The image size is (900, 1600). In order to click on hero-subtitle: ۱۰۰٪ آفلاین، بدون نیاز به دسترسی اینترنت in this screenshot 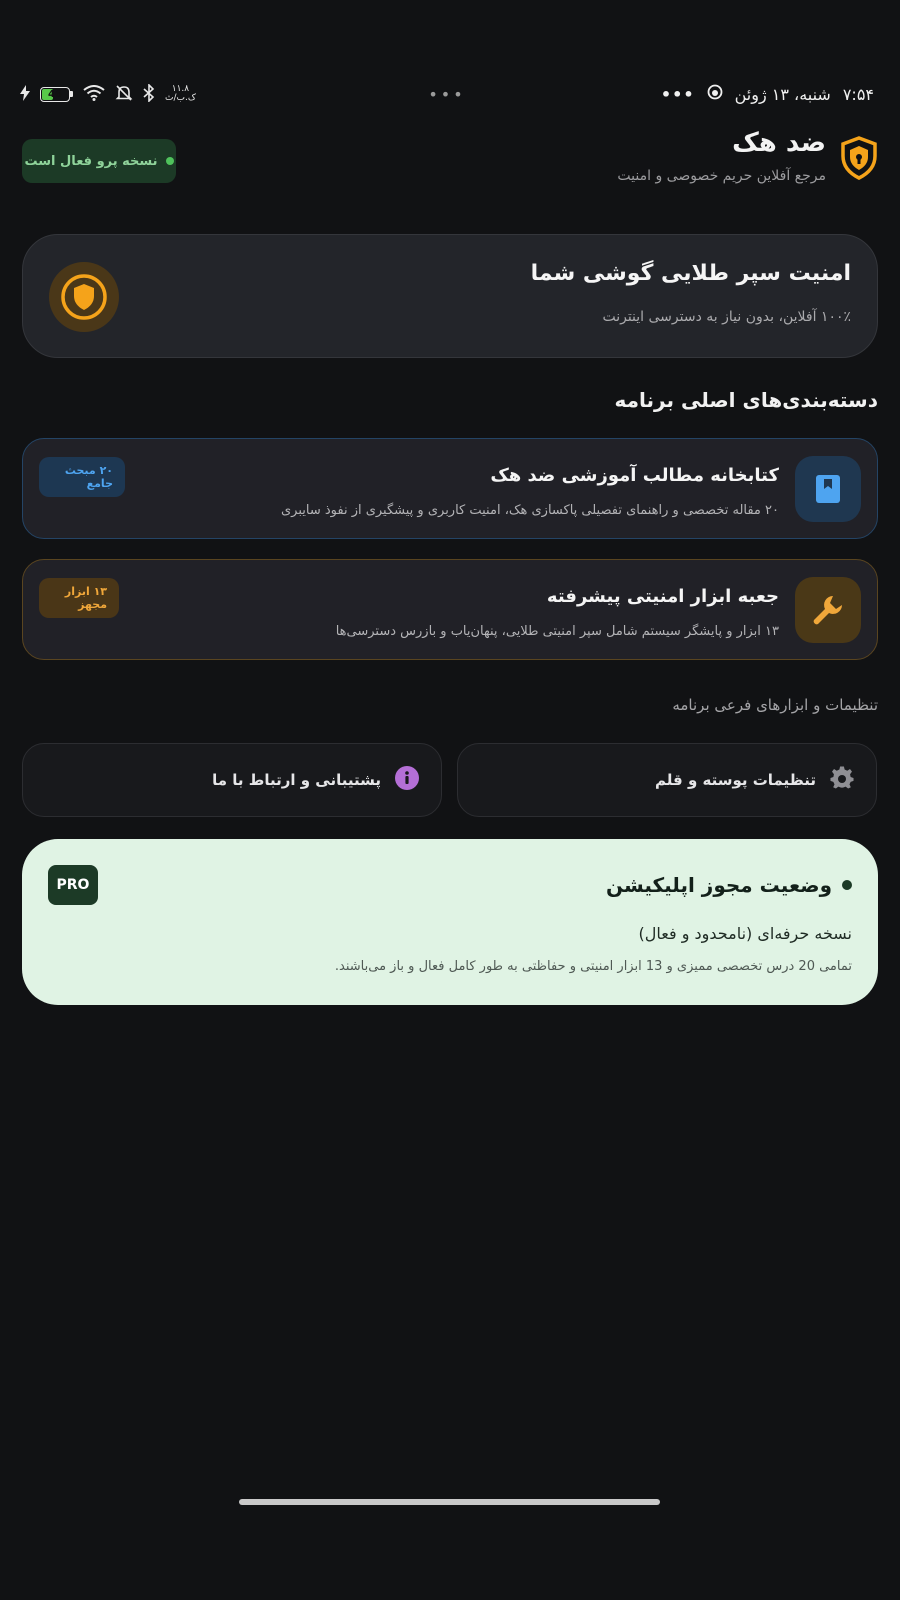, I will do `click(726, 317)`.